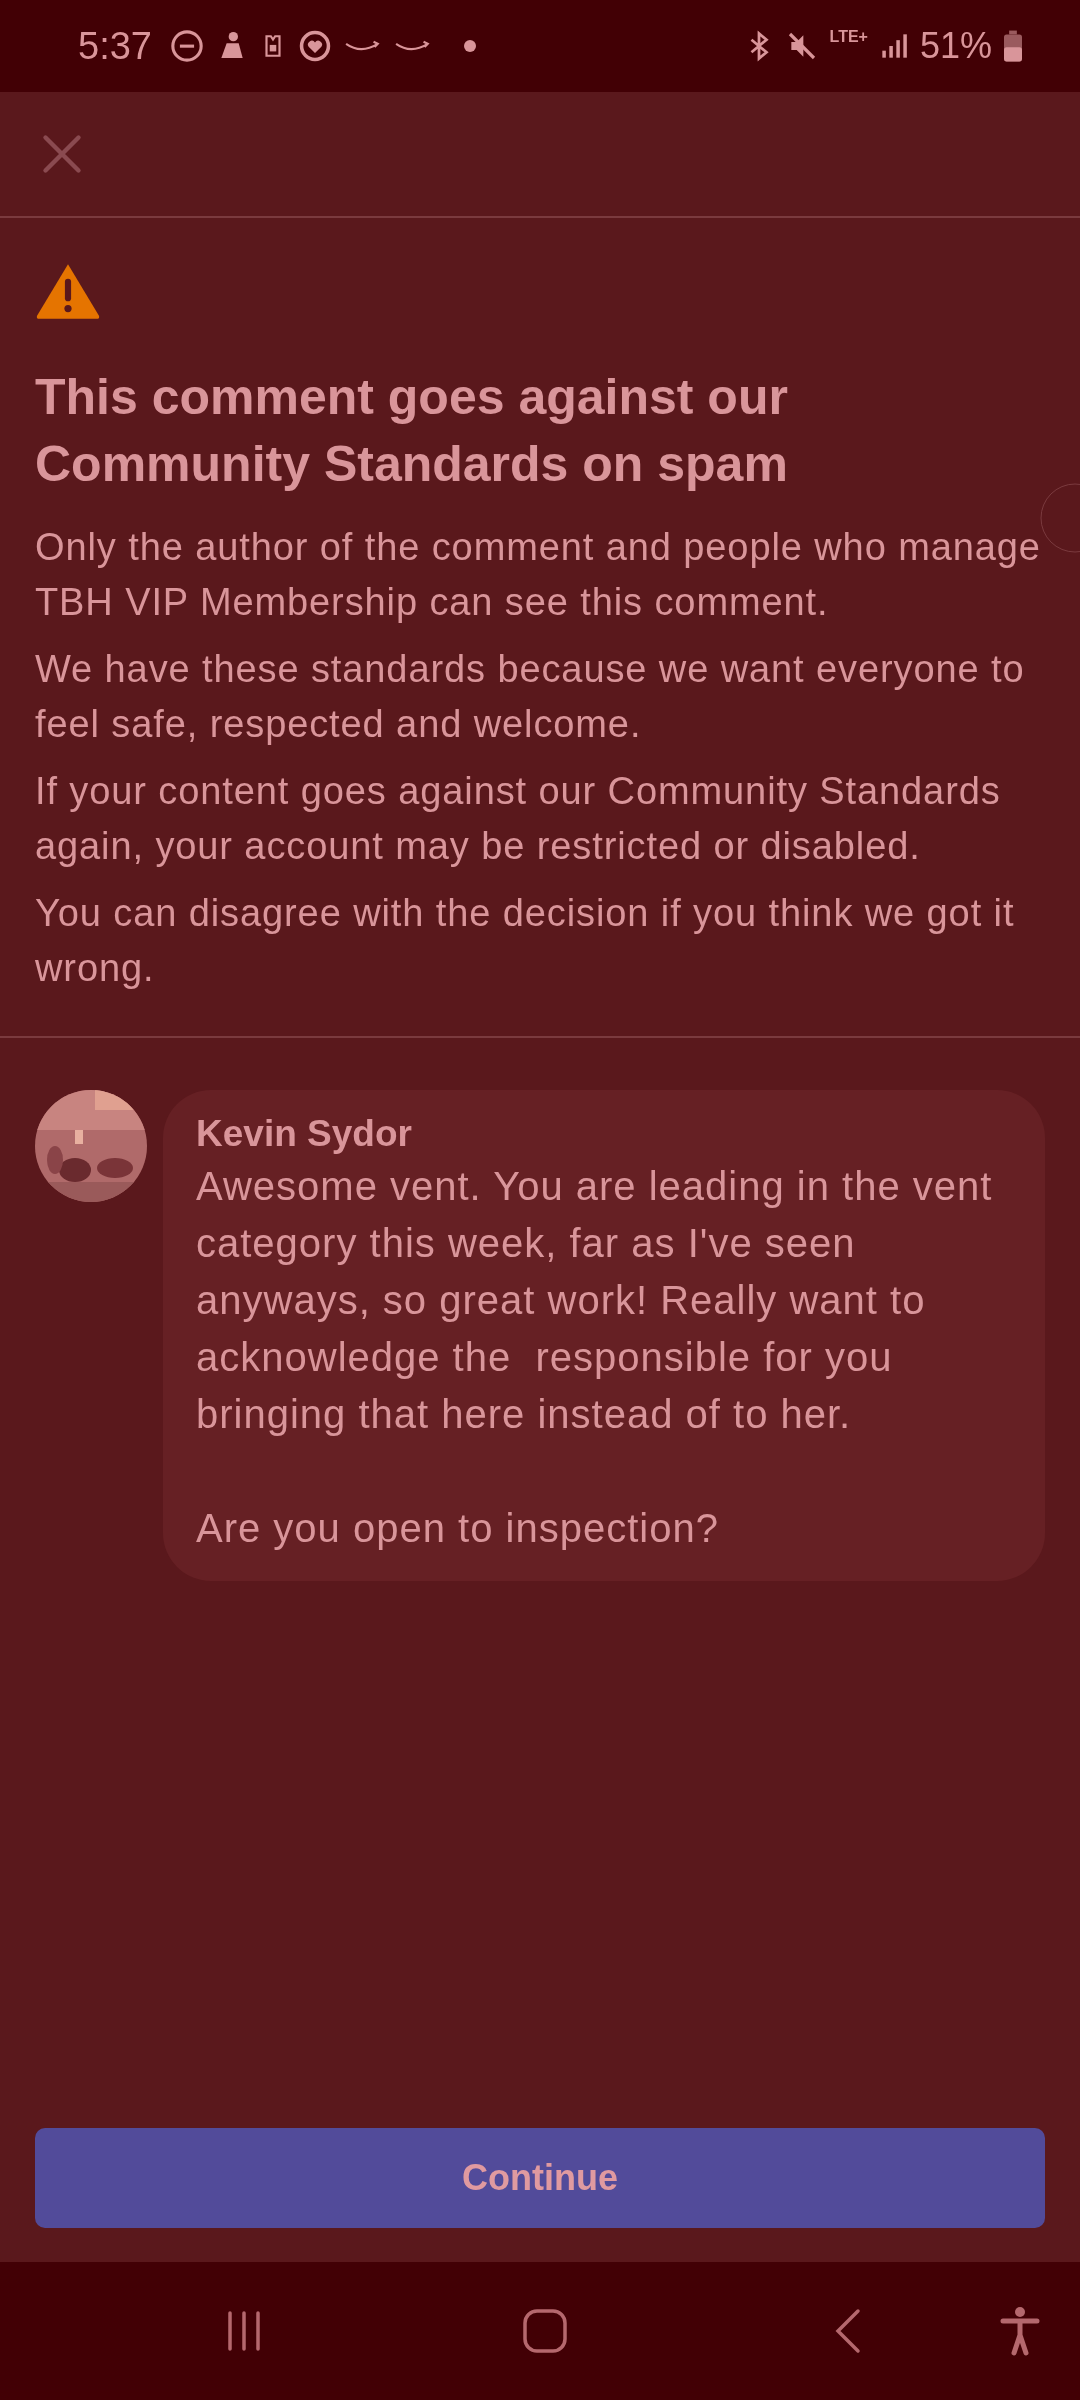 Image resolution: width=1080 pixels, height=2400 pixels. Describe the element at coordinates (469, 46) in the screenshot. I see `dot-icon` at that location.